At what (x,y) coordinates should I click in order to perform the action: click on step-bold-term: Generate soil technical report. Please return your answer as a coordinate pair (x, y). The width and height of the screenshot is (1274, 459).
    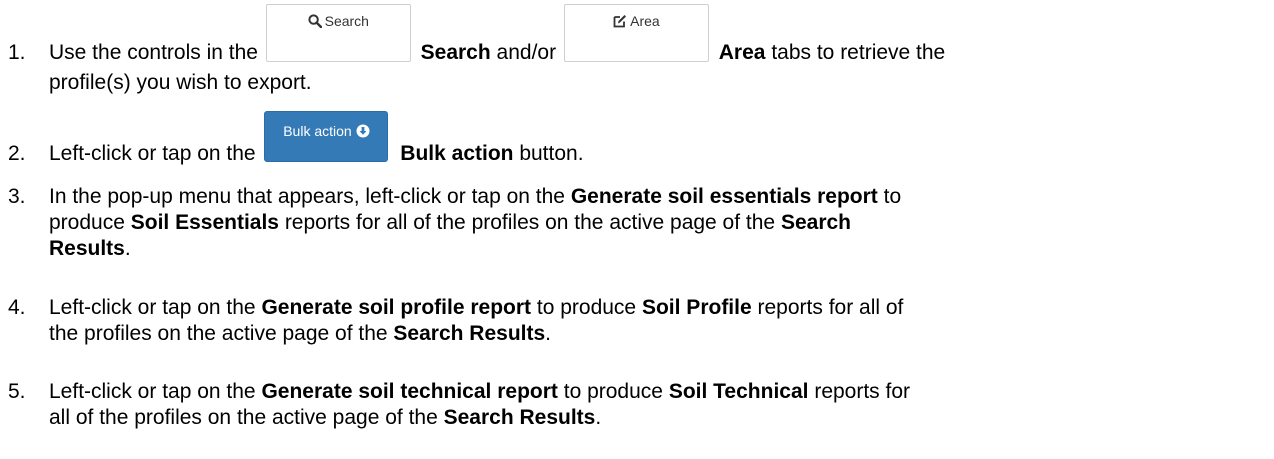
    Looking at the image, I should click on (409, 391).